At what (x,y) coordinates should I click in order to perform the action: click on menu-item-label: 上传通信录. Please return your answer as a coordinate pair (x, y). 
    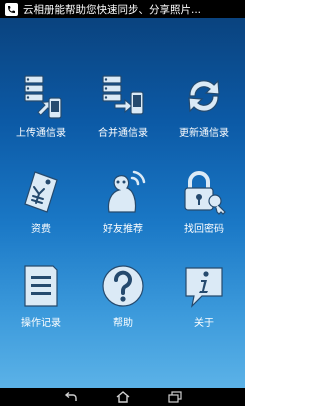
    Looking at the image, I should click on (41, 133).